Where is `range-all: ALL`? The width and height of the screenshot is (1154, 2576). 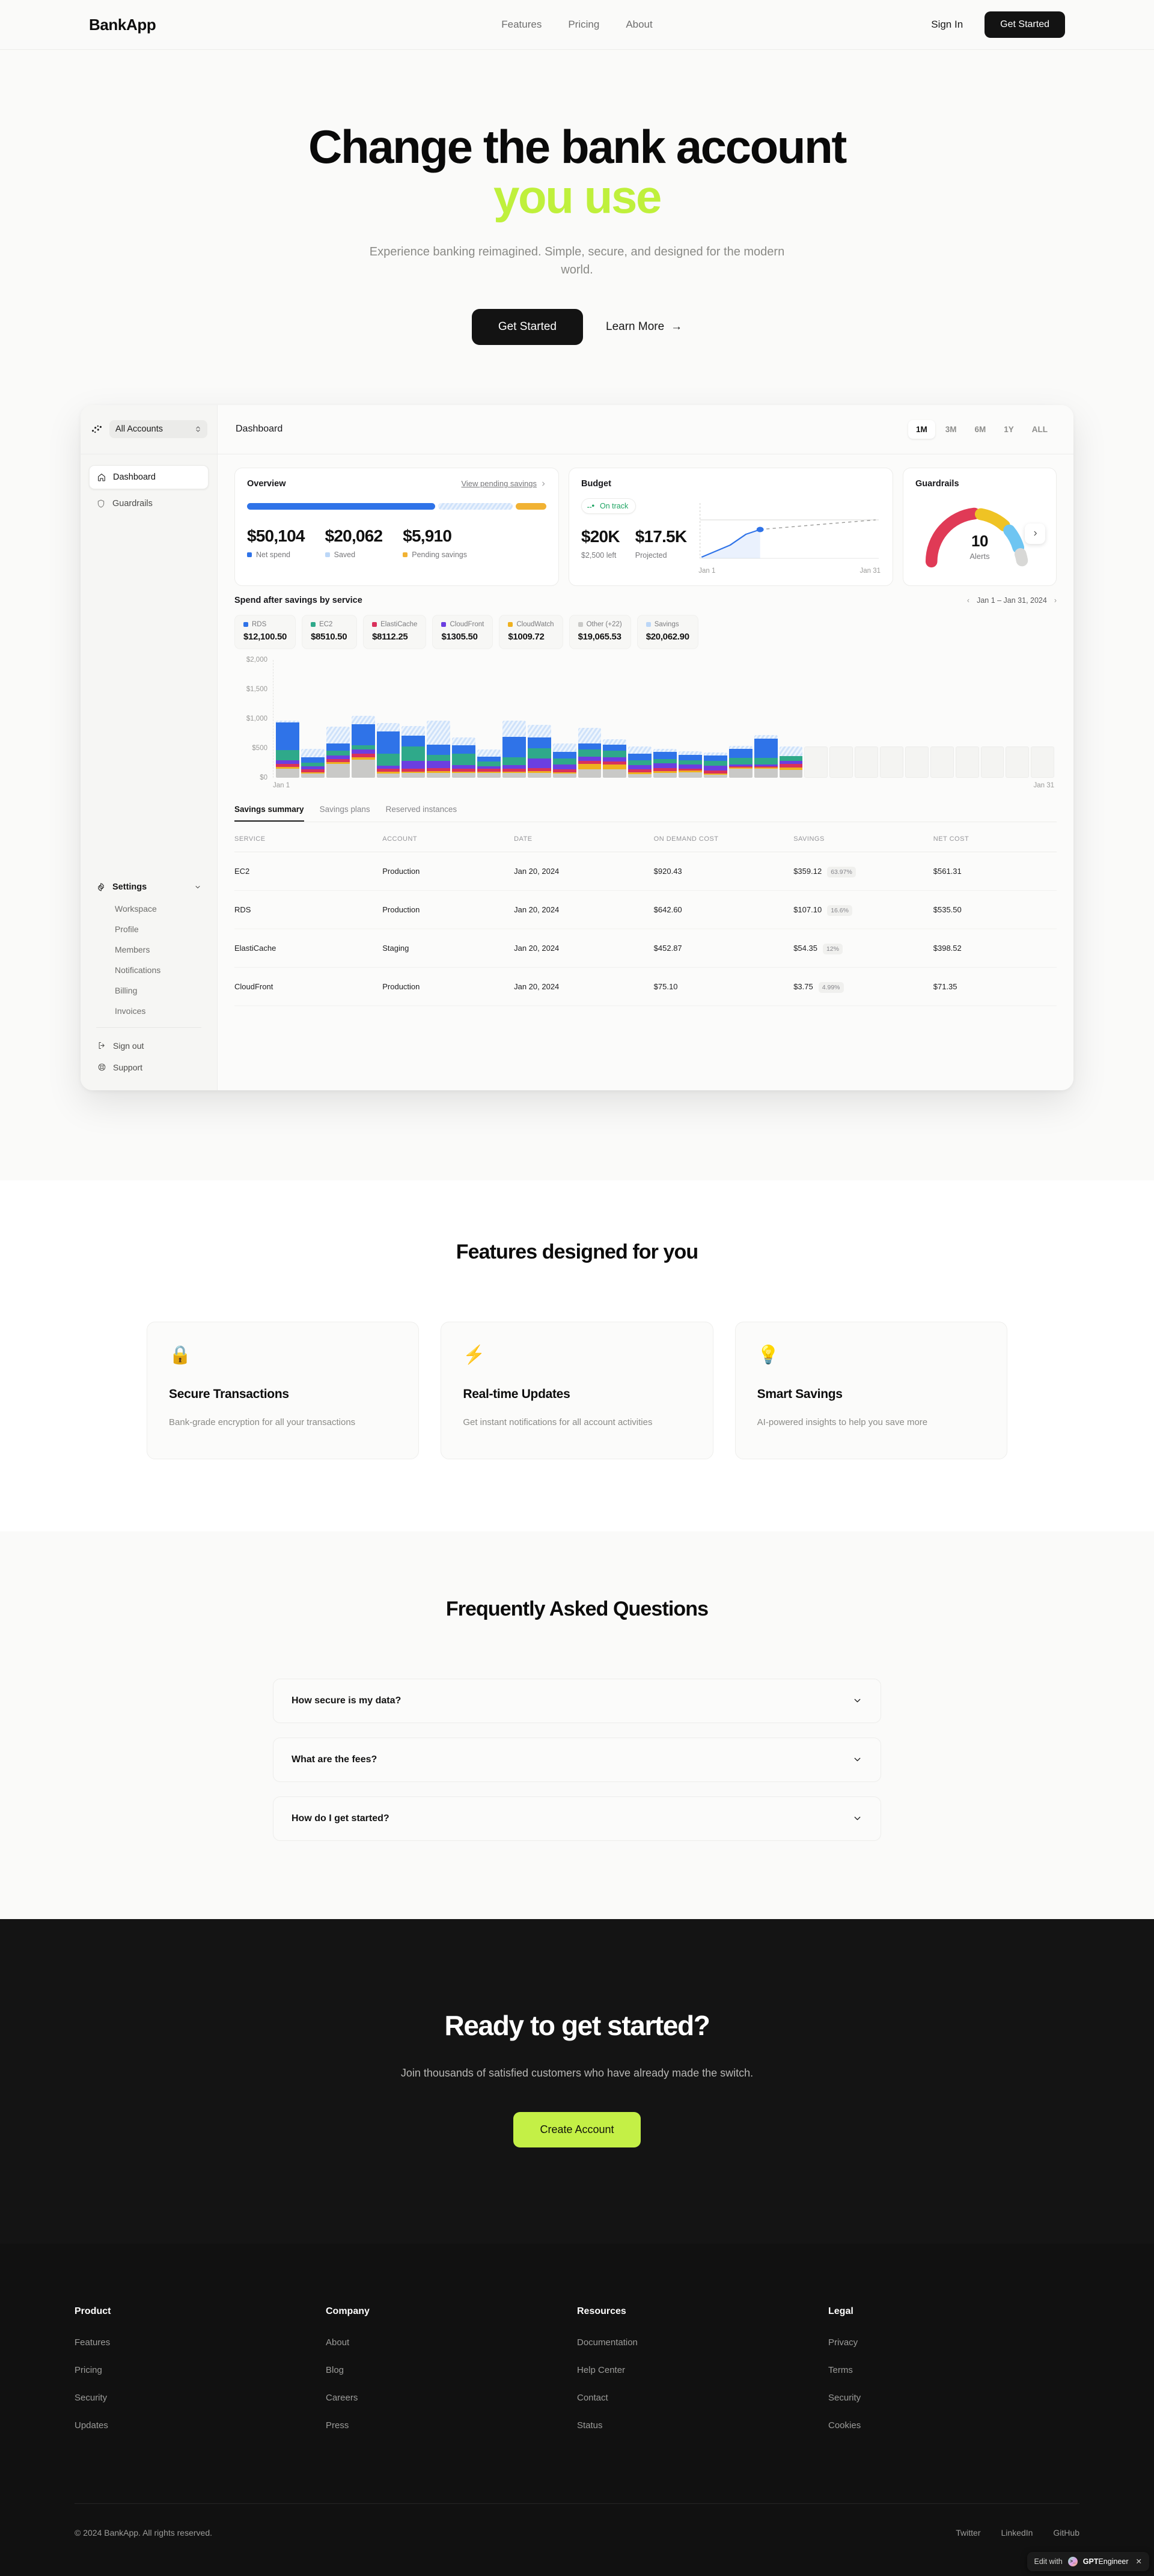
range-all: ALL is located at coordinates (1039, 429).